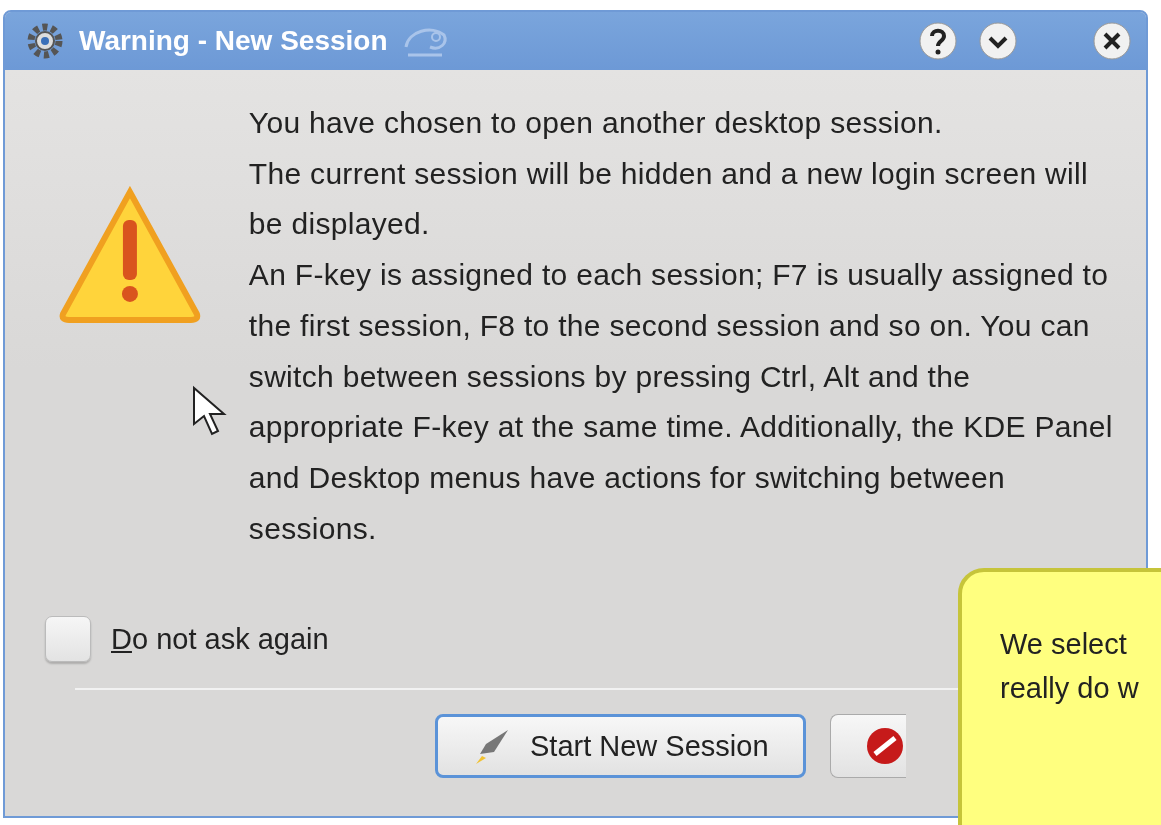 The image size is (1161, 825). What do you see at coordinates (220, 639) in the screenshot?
I see `checkbox-label: Do not ask again` at bounding box center [220, 639].